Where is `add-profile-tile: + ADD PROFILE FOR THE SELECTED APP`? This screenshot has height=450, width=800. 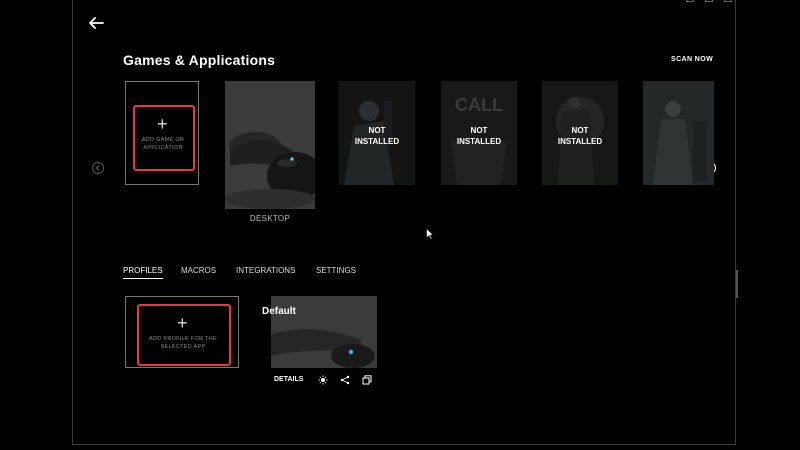
add-profile-tile: + ADD PROFILE FOR THE SELECTED APP is located at coordinates (182, 332).